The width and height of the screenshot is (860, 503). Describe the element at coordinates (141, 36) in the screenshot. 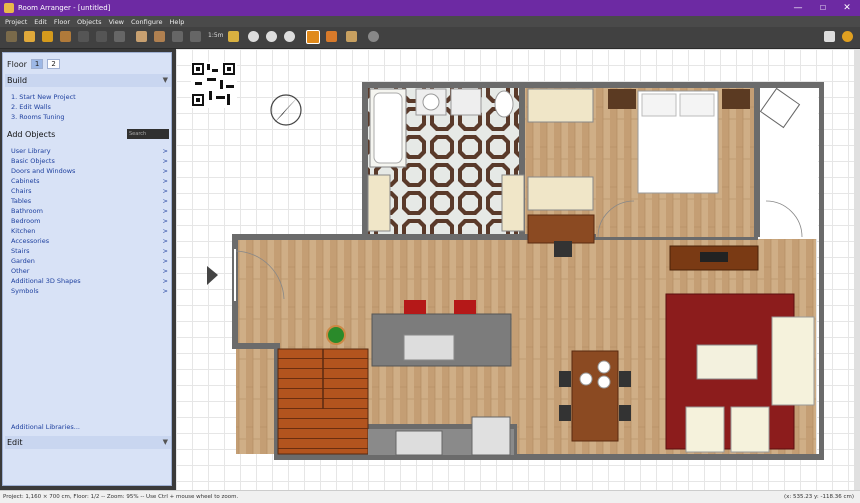

I see `floor-plan-icon` at that location.